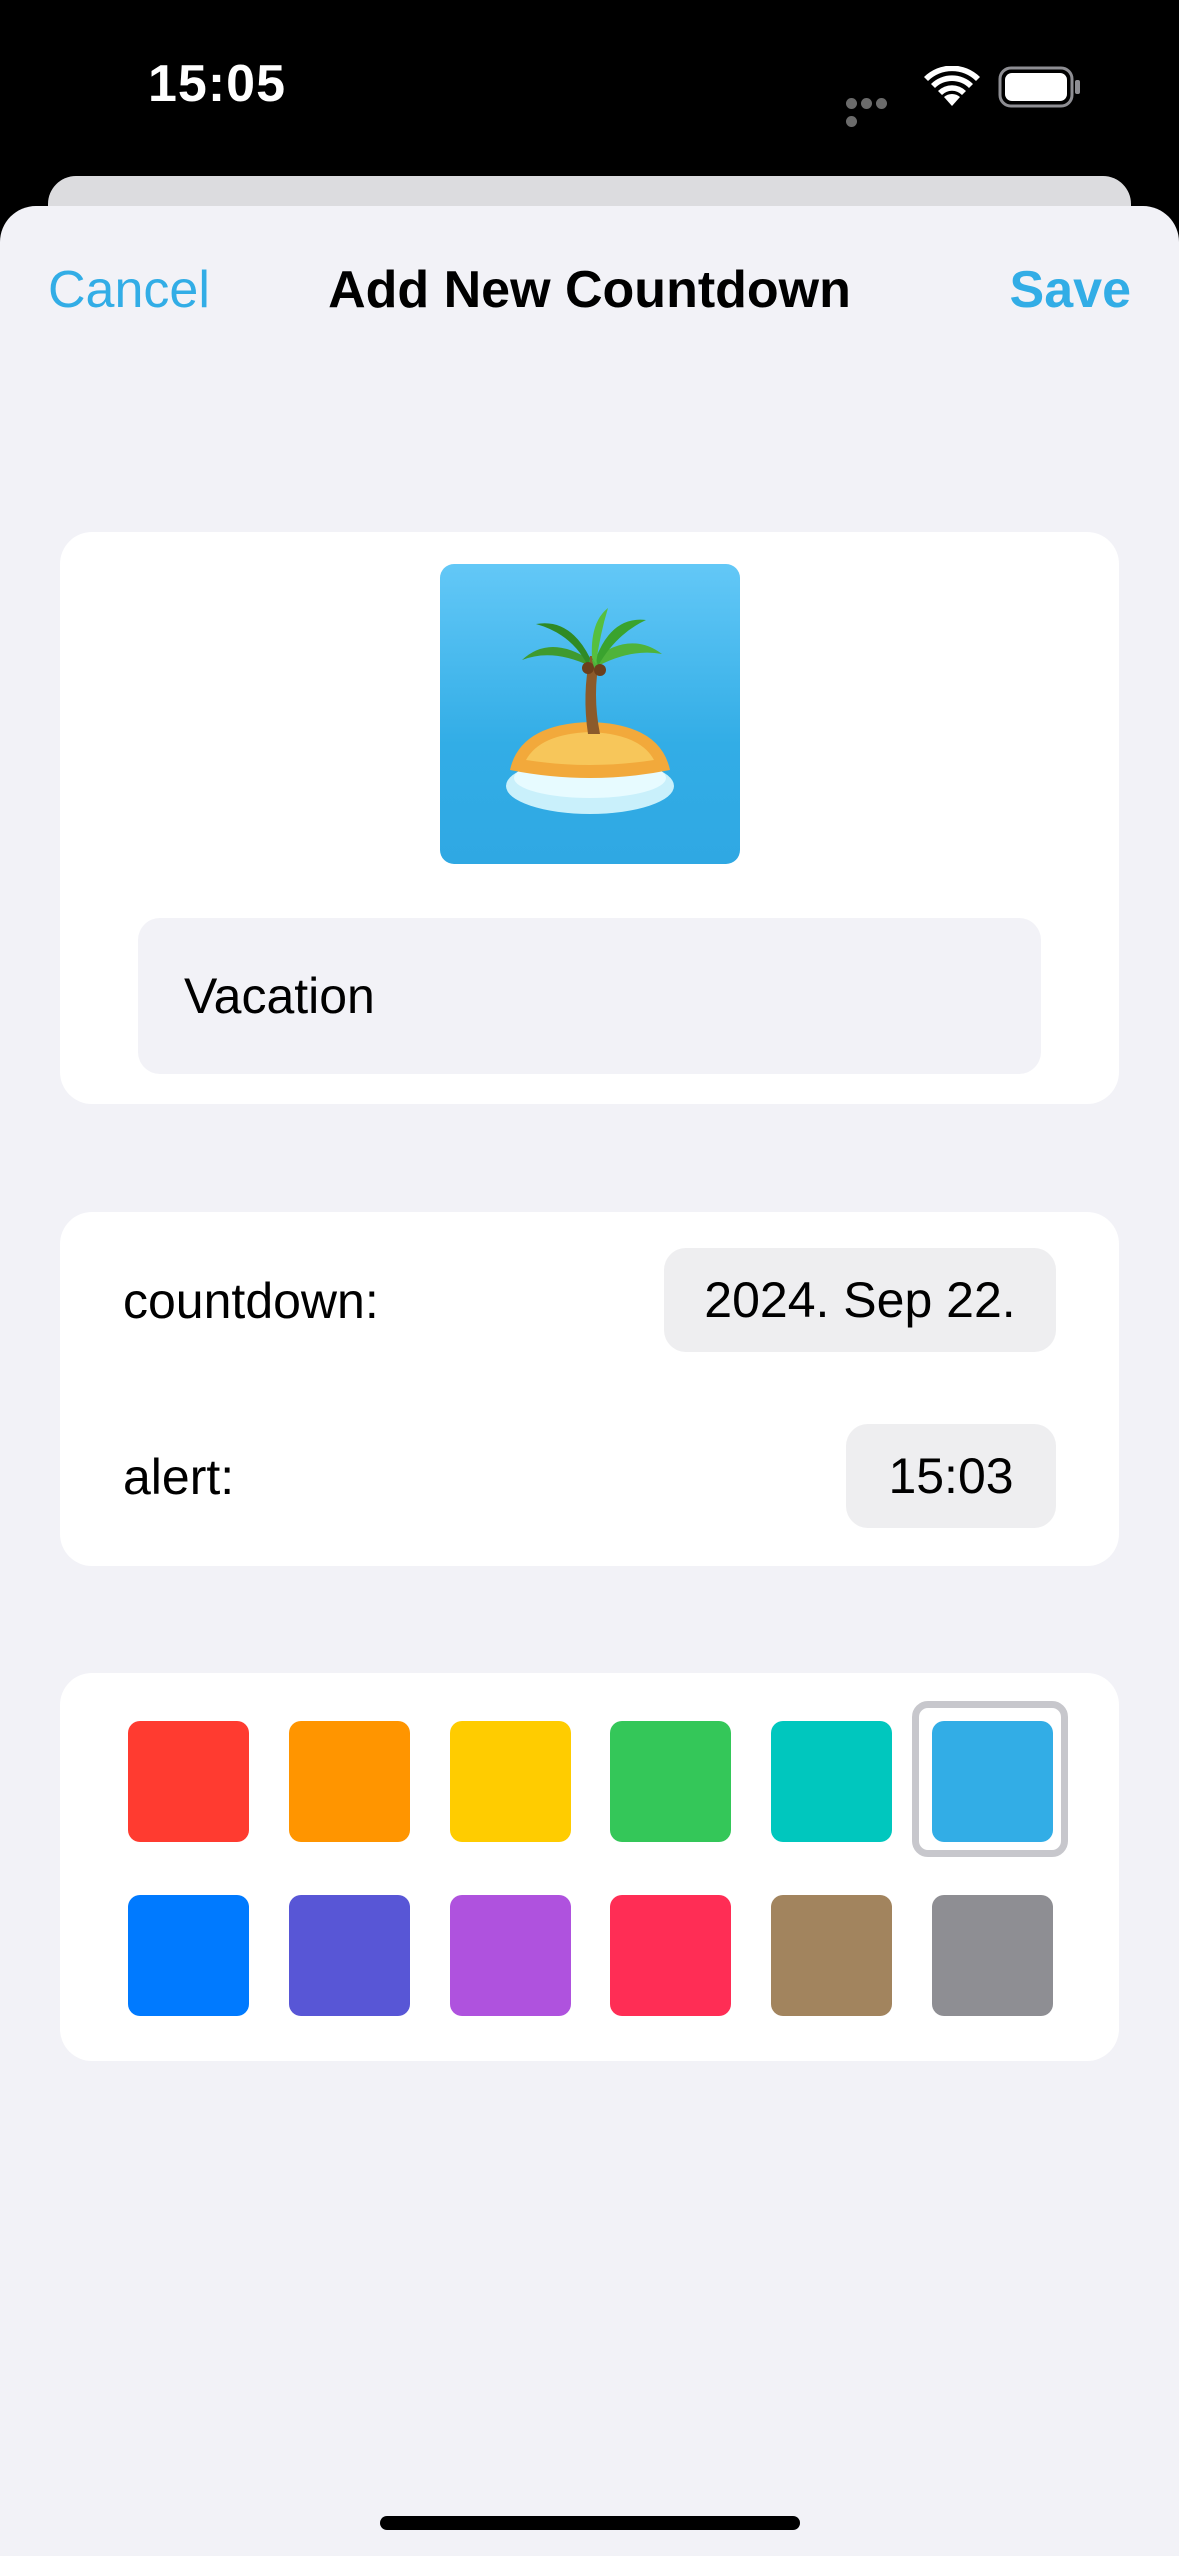 This screenshot has width=1179, height=2556. Describe the element at coordinates (590, 2523) in the screenshot. I see `home-indicator` at that location.